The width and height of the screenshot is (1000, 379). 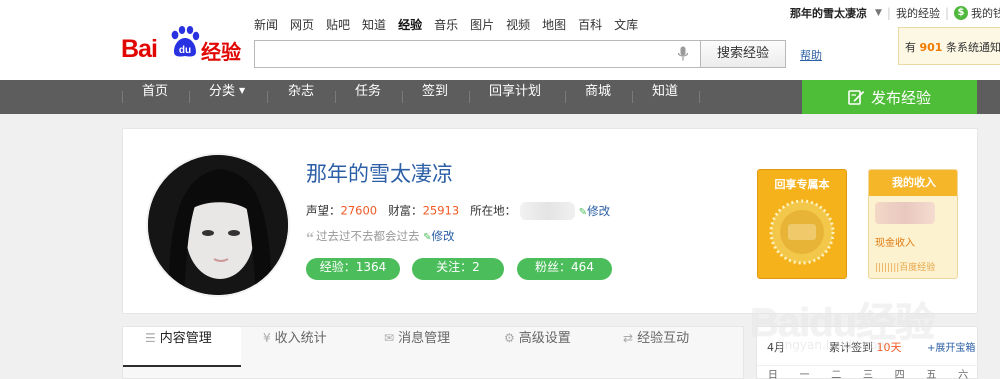 What do you see at coordinates (961, 13) in the screenshot?
I see `dollar-coin-icon: $` at bounding box center [961, 13].